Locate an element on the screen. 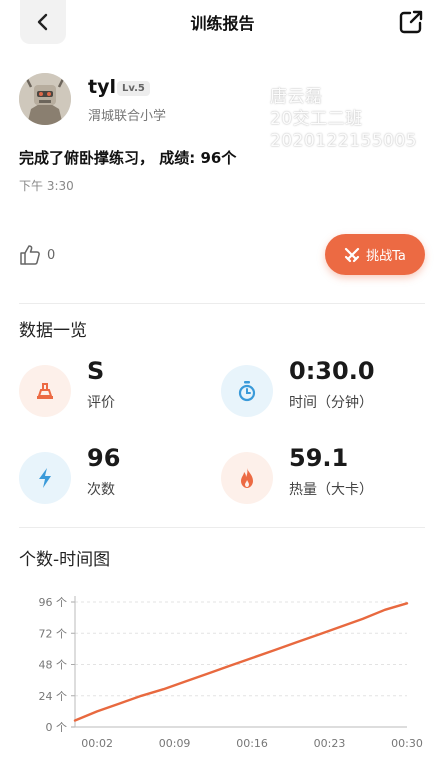 This screenshot has width=445, height=759. stat-rating-value: S is located at coordinates (96, 371).